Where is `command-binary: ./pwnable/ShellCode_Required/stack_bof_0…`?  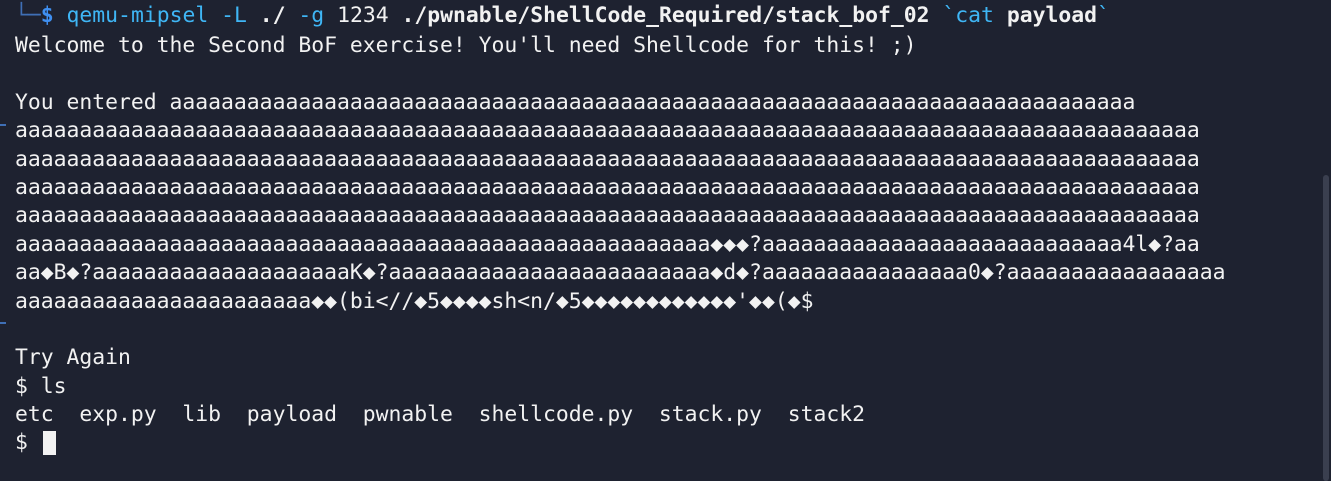
command-binary: ./pwnable/ShellCode_Required/stack_bof_0… is located at coordinates (665, 15).